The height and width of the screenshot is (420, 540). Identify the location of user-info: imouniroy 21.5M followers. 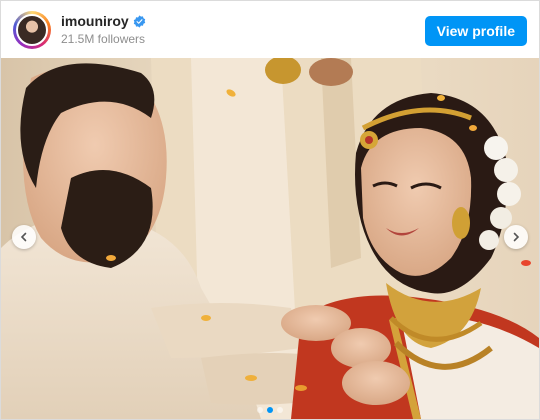
(103, 29).